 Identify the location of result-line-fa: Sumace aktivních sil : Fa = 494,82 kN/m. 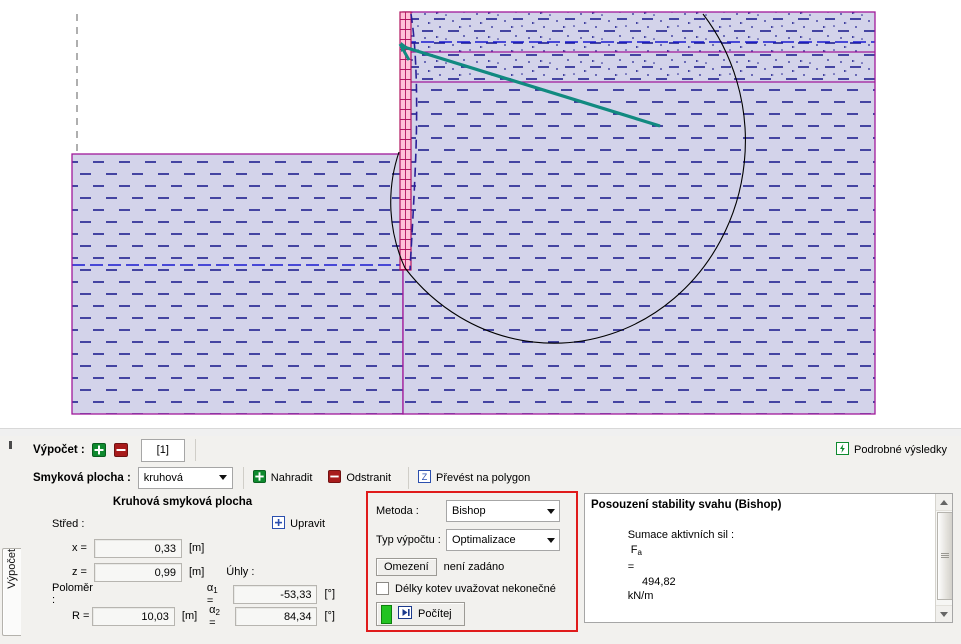
(768, 566).